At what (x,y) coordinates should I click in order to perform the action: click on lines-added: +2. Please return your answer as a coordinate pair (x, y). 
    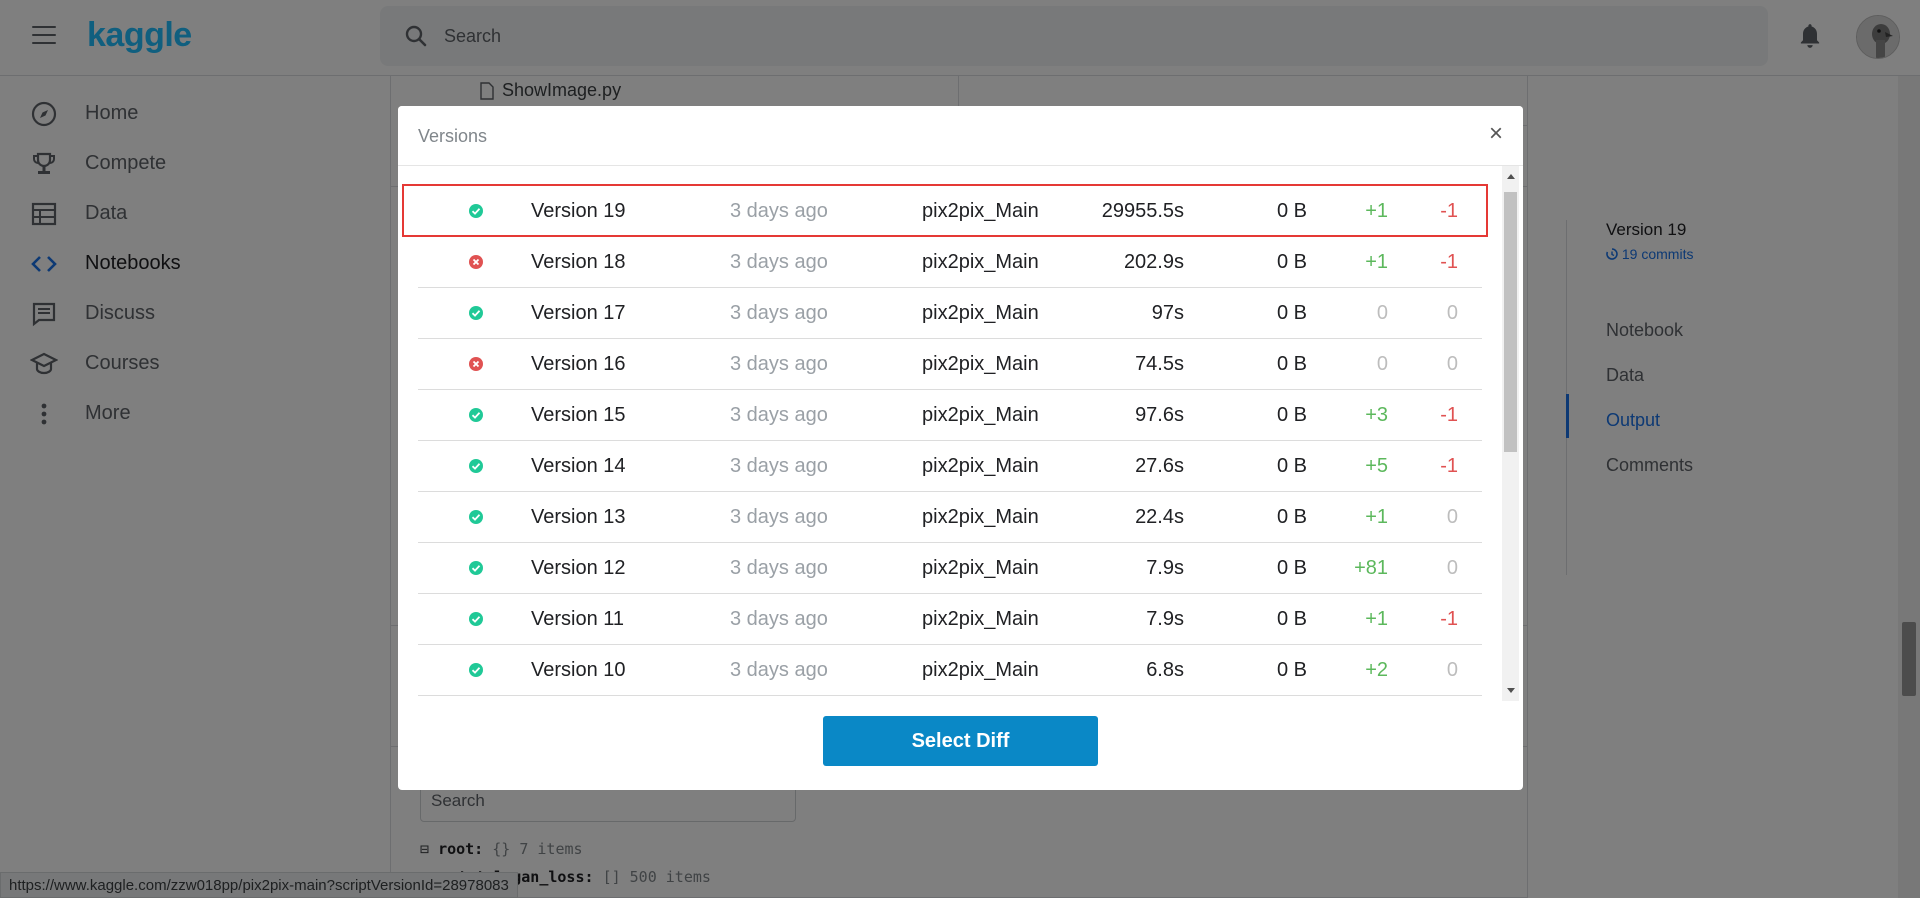
    Looking at the image, I should click on (1376, 670).